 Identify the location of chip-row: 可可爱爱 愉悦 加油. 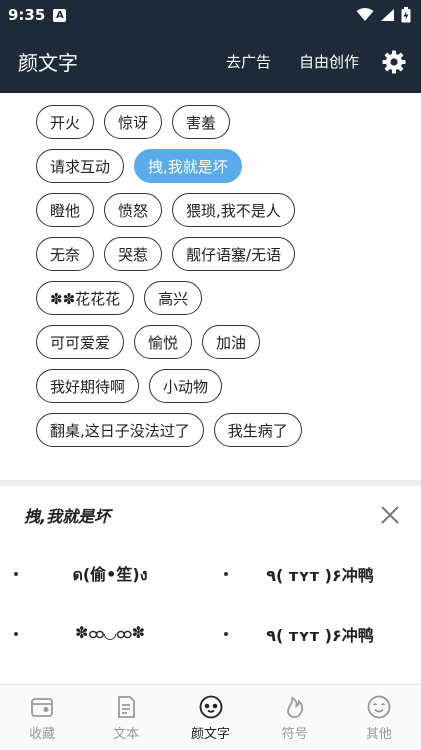
(228, 343).